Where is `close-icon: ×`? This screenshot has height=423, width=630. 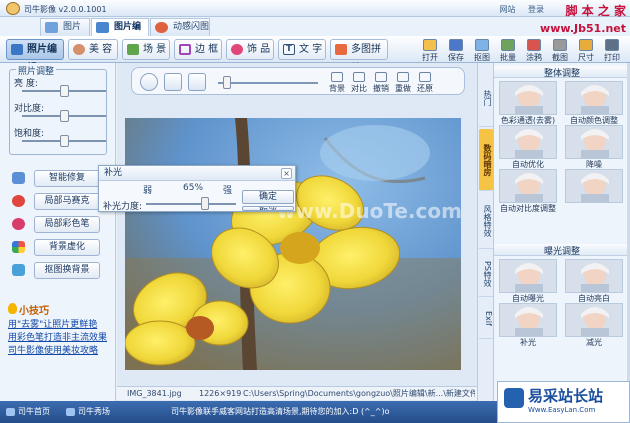
close-icon: × is located at coordinates (286, 173).